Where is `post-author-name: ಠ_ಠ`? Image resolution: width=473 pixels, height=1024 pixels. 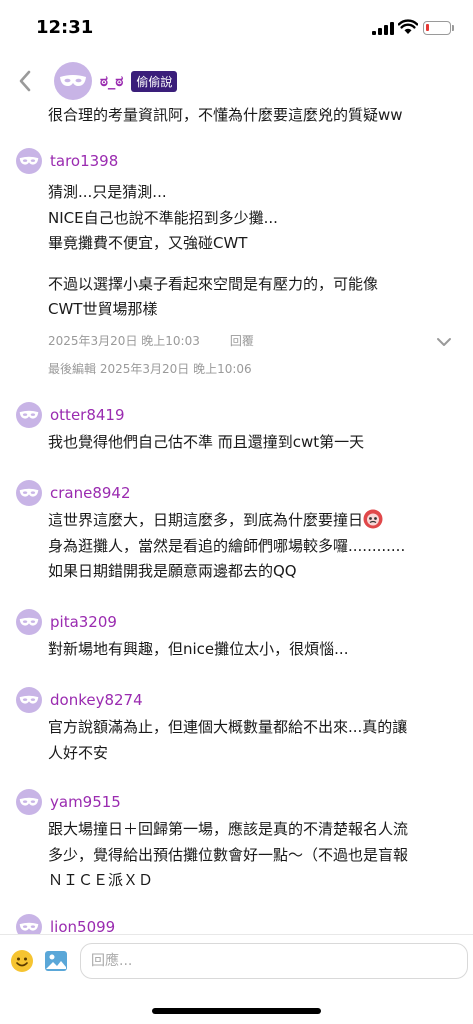 post-author-name: ಠ_ಠ is located at coordinates (111, 81).